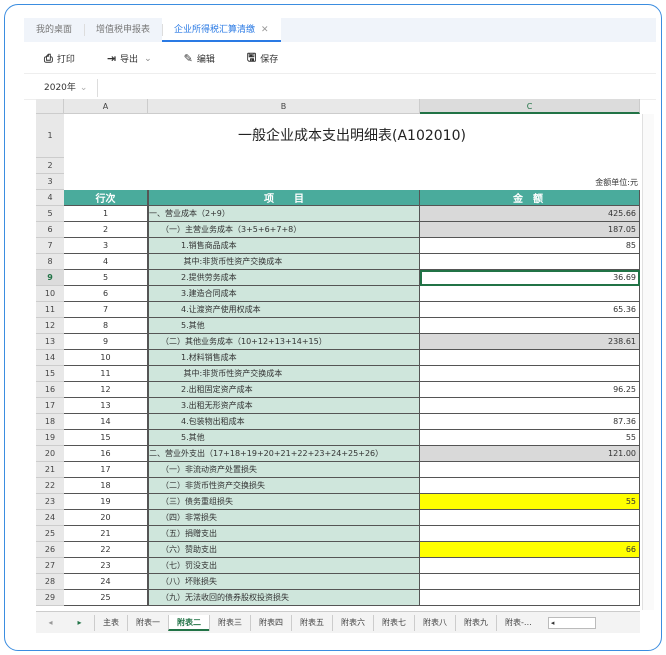 This screenshot has height=655, width=666. Describe the element at coordinates (106, 310) in the screenshot. I see `row-number-cell: 7` at that location.